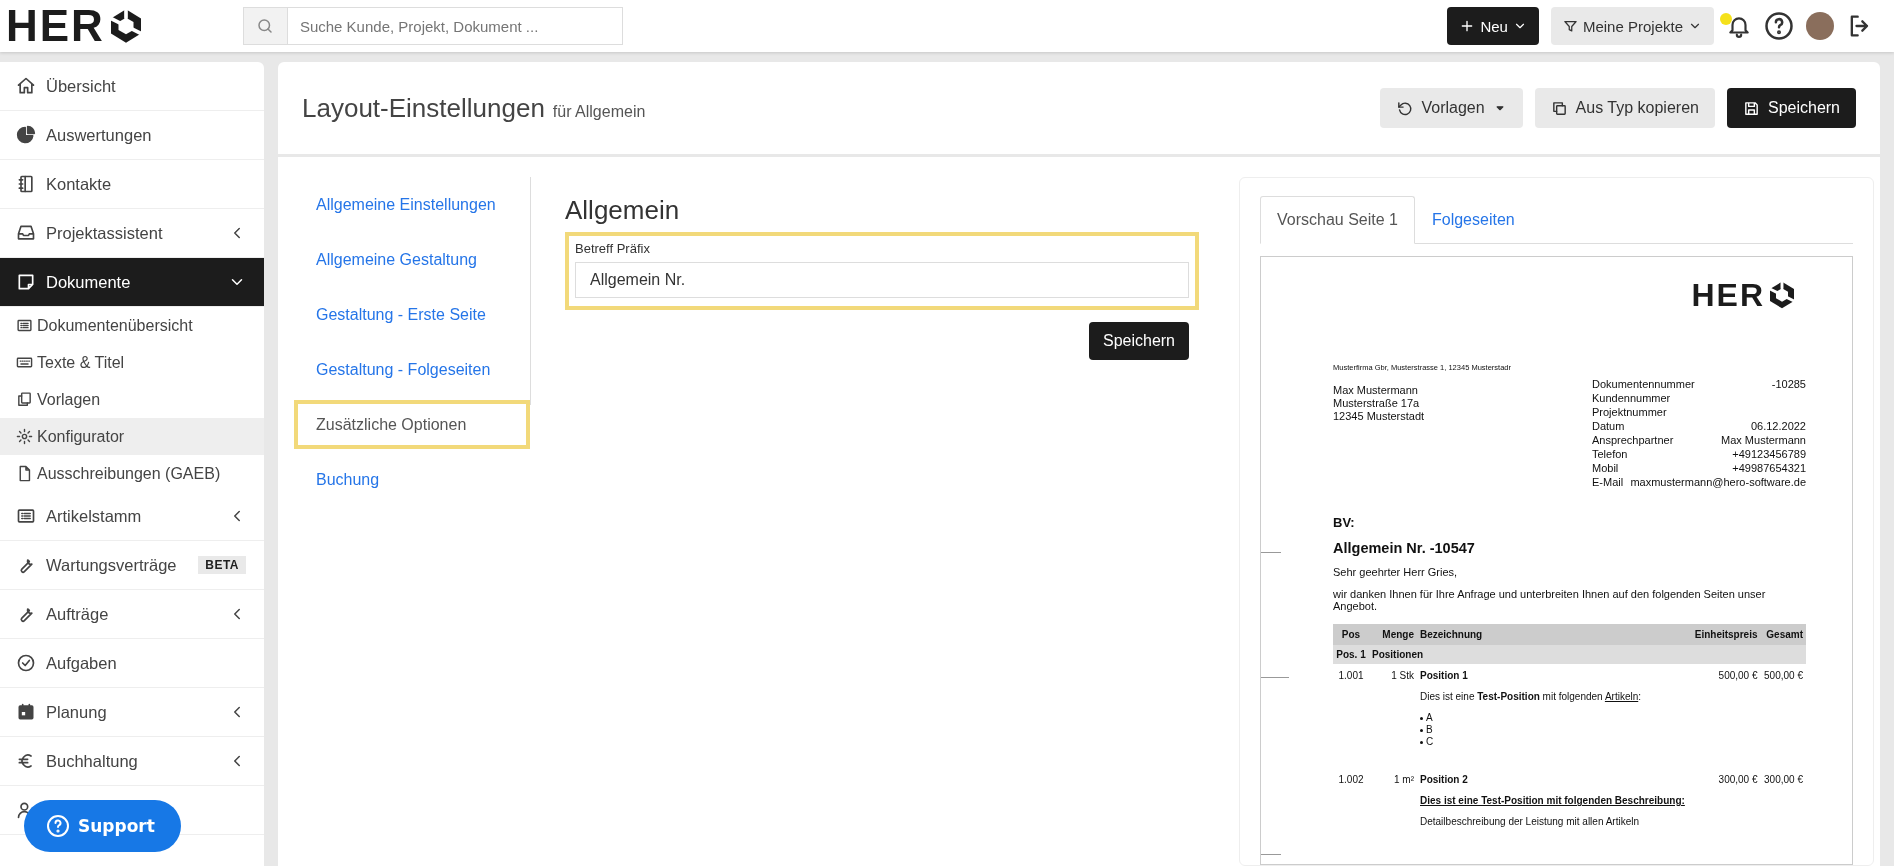 The width and height of the screenshot is (1894, 866). Describe the element at coordinates (78, 614) in the screenshot. I see `sidebar-item-label: Aufträge` at that location.